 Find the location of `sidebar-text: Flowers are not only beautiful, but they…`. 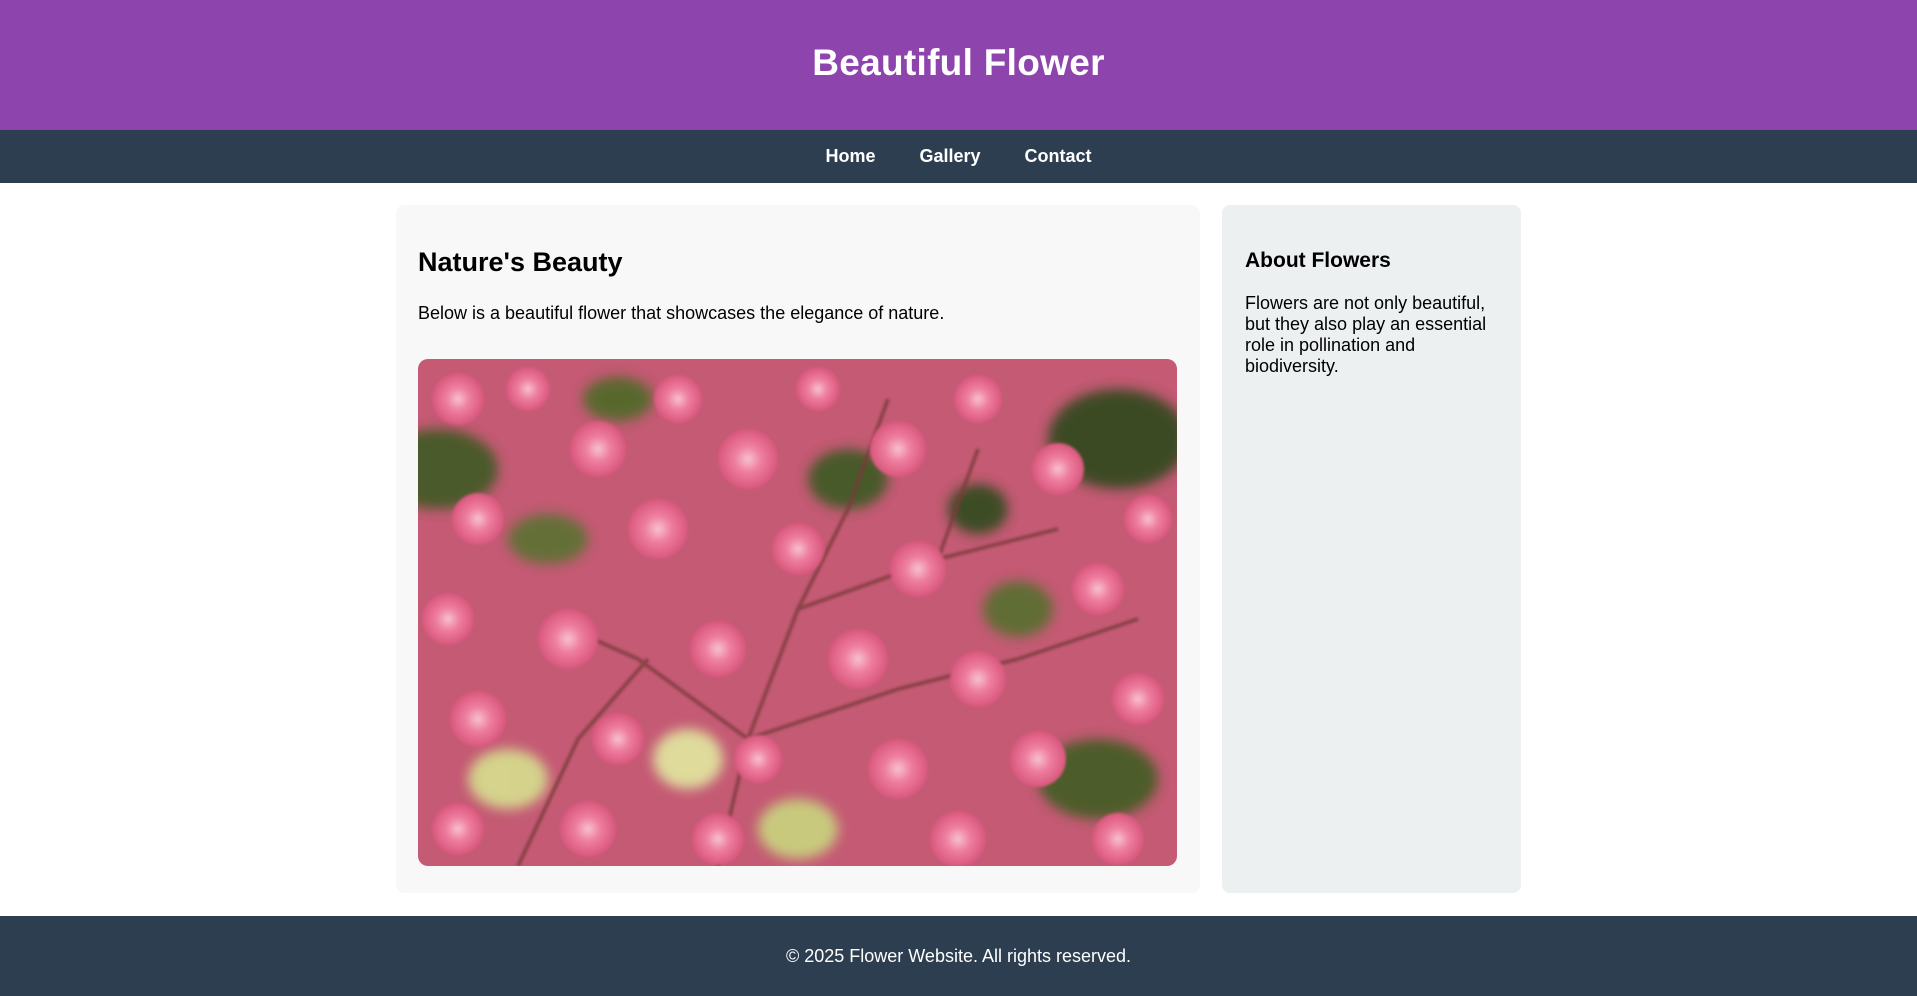

sidebar-text: Flowers are not only beautiful, but they… is located at coordinates (1366, 334).